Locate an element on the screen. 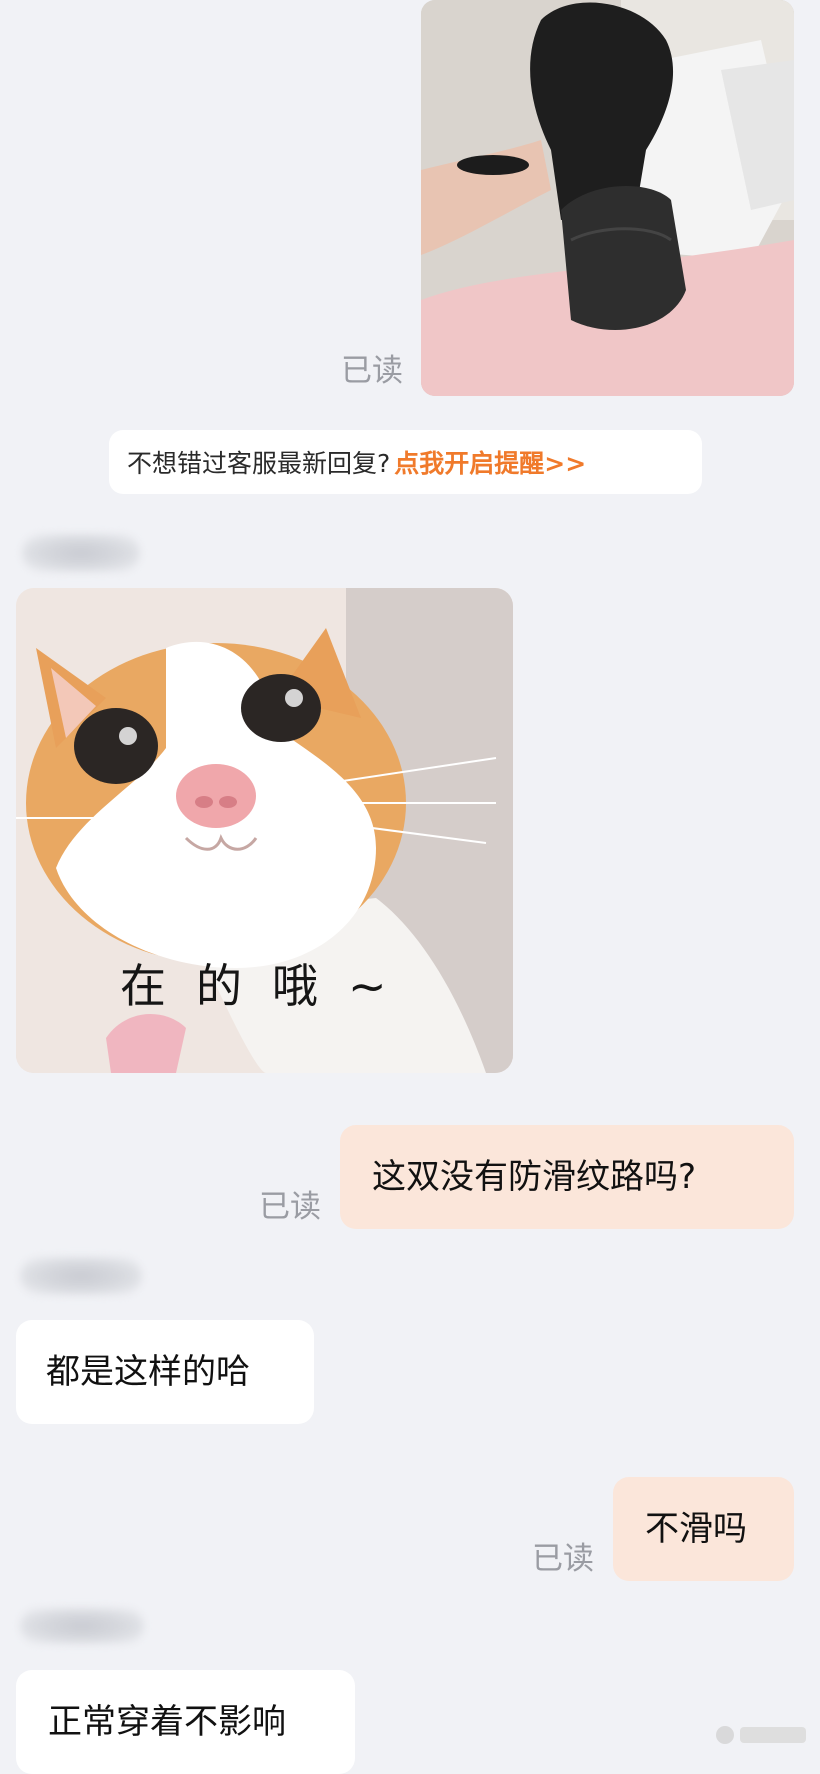 This screenshot has width=820, height=1774. watermark is located at coordinates (761, 1735).